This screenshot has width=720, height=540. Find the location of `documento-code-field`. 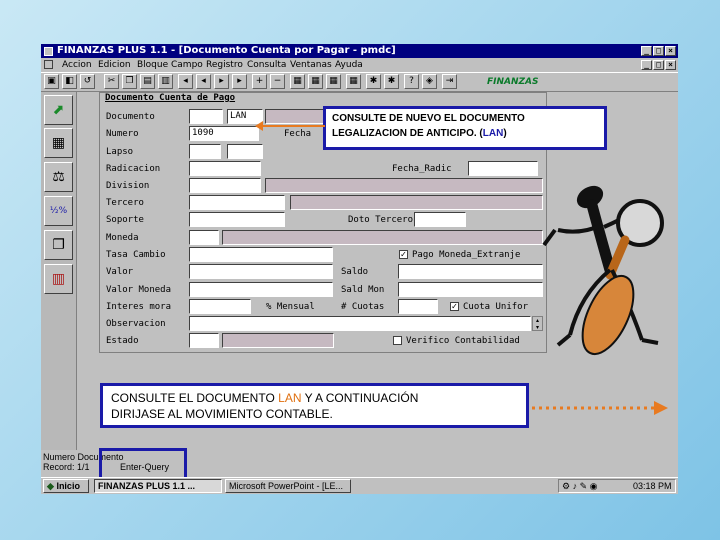

documento-code-field is located at coordinates (206, 116).